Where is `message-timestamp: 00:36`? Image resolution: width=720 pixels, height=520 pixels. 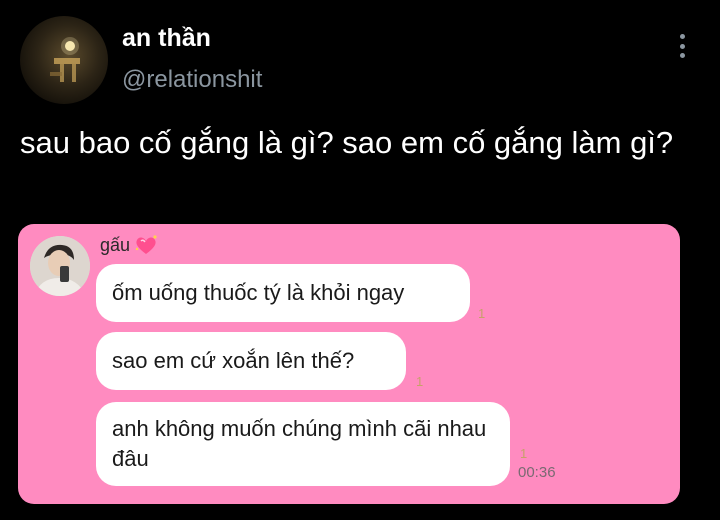 message-timestamp: 00:36 is located at coordinates (537, 472).